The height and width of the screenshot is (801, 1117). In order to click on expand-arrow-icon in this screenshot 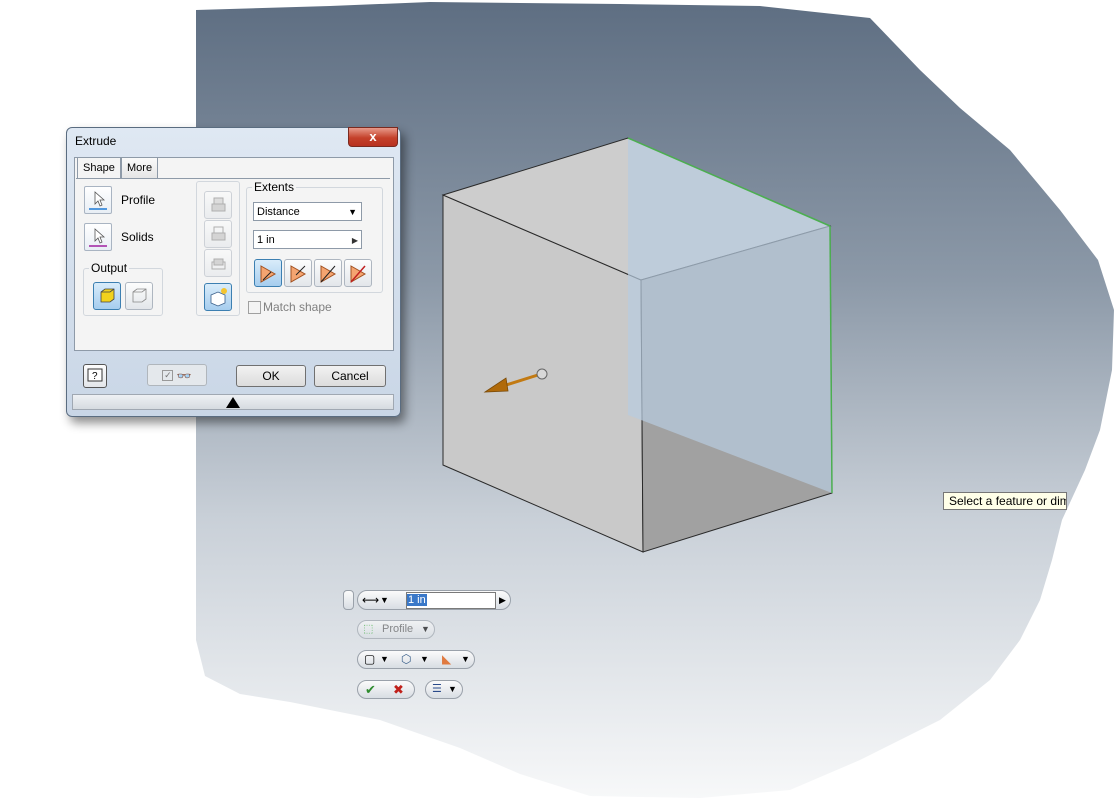, I will do `click(233, 402)`.